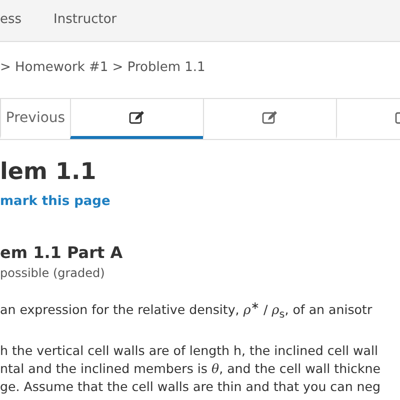 The image size is (400, 400). What do you see at coordinates (103, 67) in the screenshot?
I see `breadcrumb: > Homework #1 > Problem 1.1` at bounding box center [103, 67].